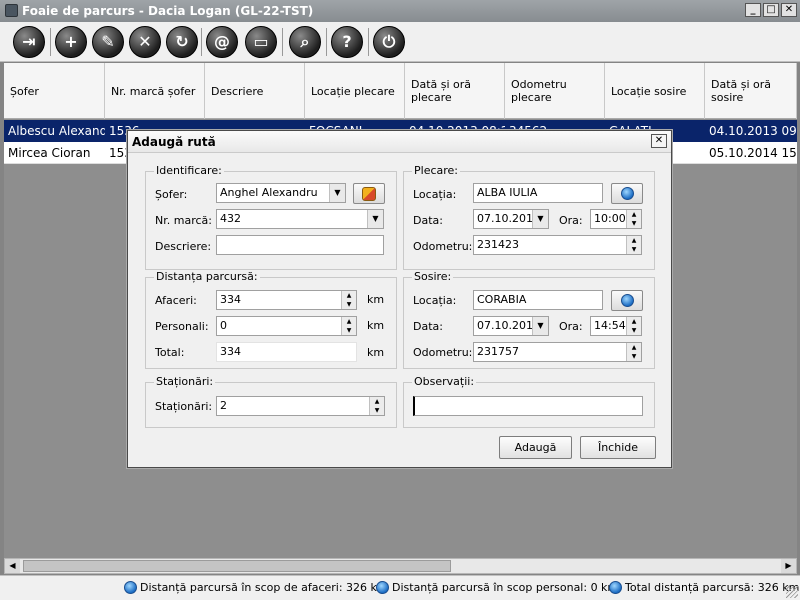  I want to click on search-icon: ⌕, so click(305, 41).